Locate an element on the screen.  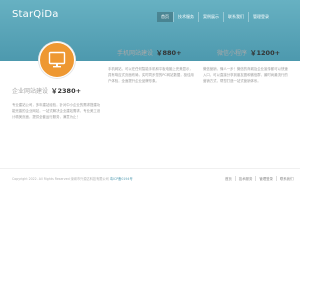
footer-nav: 首页 技术服务 管理登录 联系我们 is located at coordinates (259, 178).